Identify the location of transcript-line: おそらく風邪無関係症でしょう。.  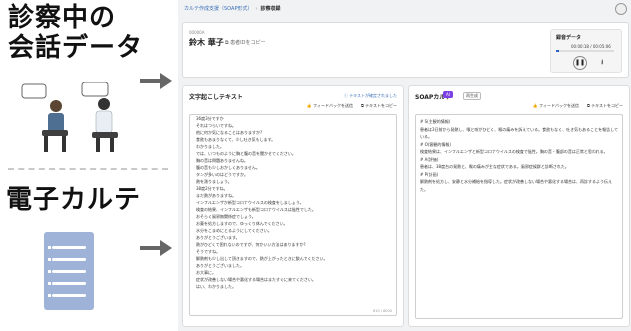
(226, 216).